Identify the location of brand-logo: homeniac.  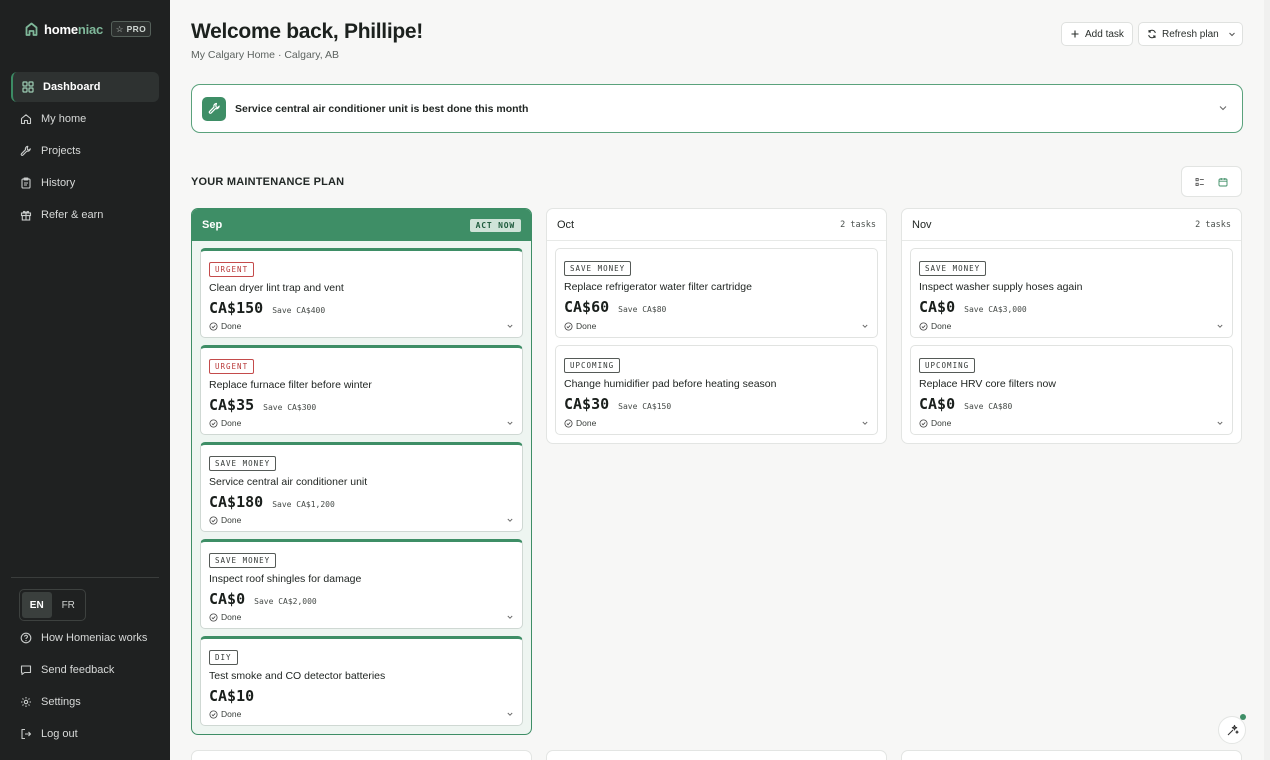
(64, 29).